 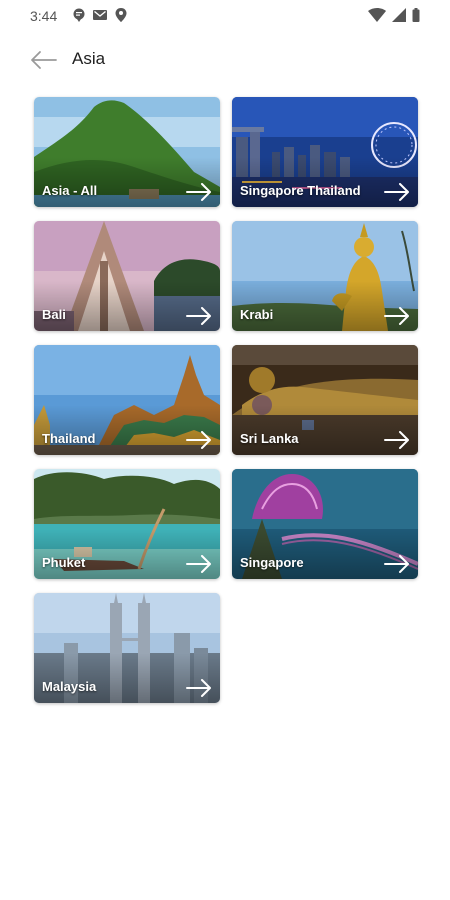 I want to click on message-icon, so click(x=79, y=17).